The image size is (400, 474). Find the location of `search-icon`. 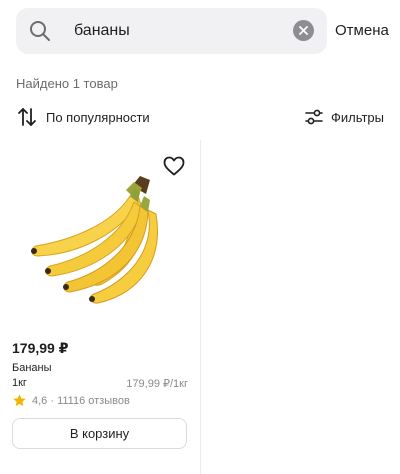

search-icon is located at coordinates (40, 31).